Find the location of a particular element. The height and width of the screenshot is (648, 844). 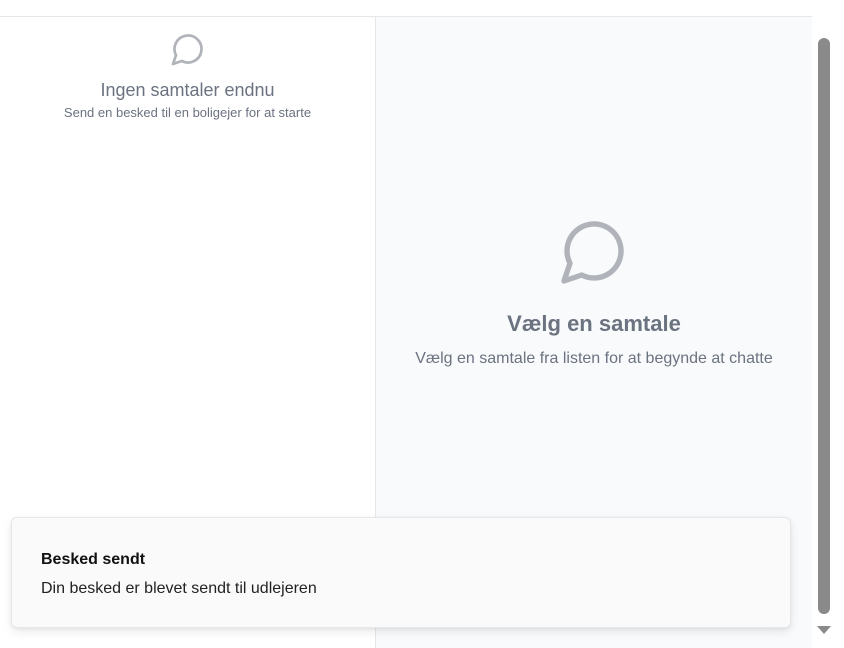

toast-title: Besked sendt is located at coordinates (93, 559).